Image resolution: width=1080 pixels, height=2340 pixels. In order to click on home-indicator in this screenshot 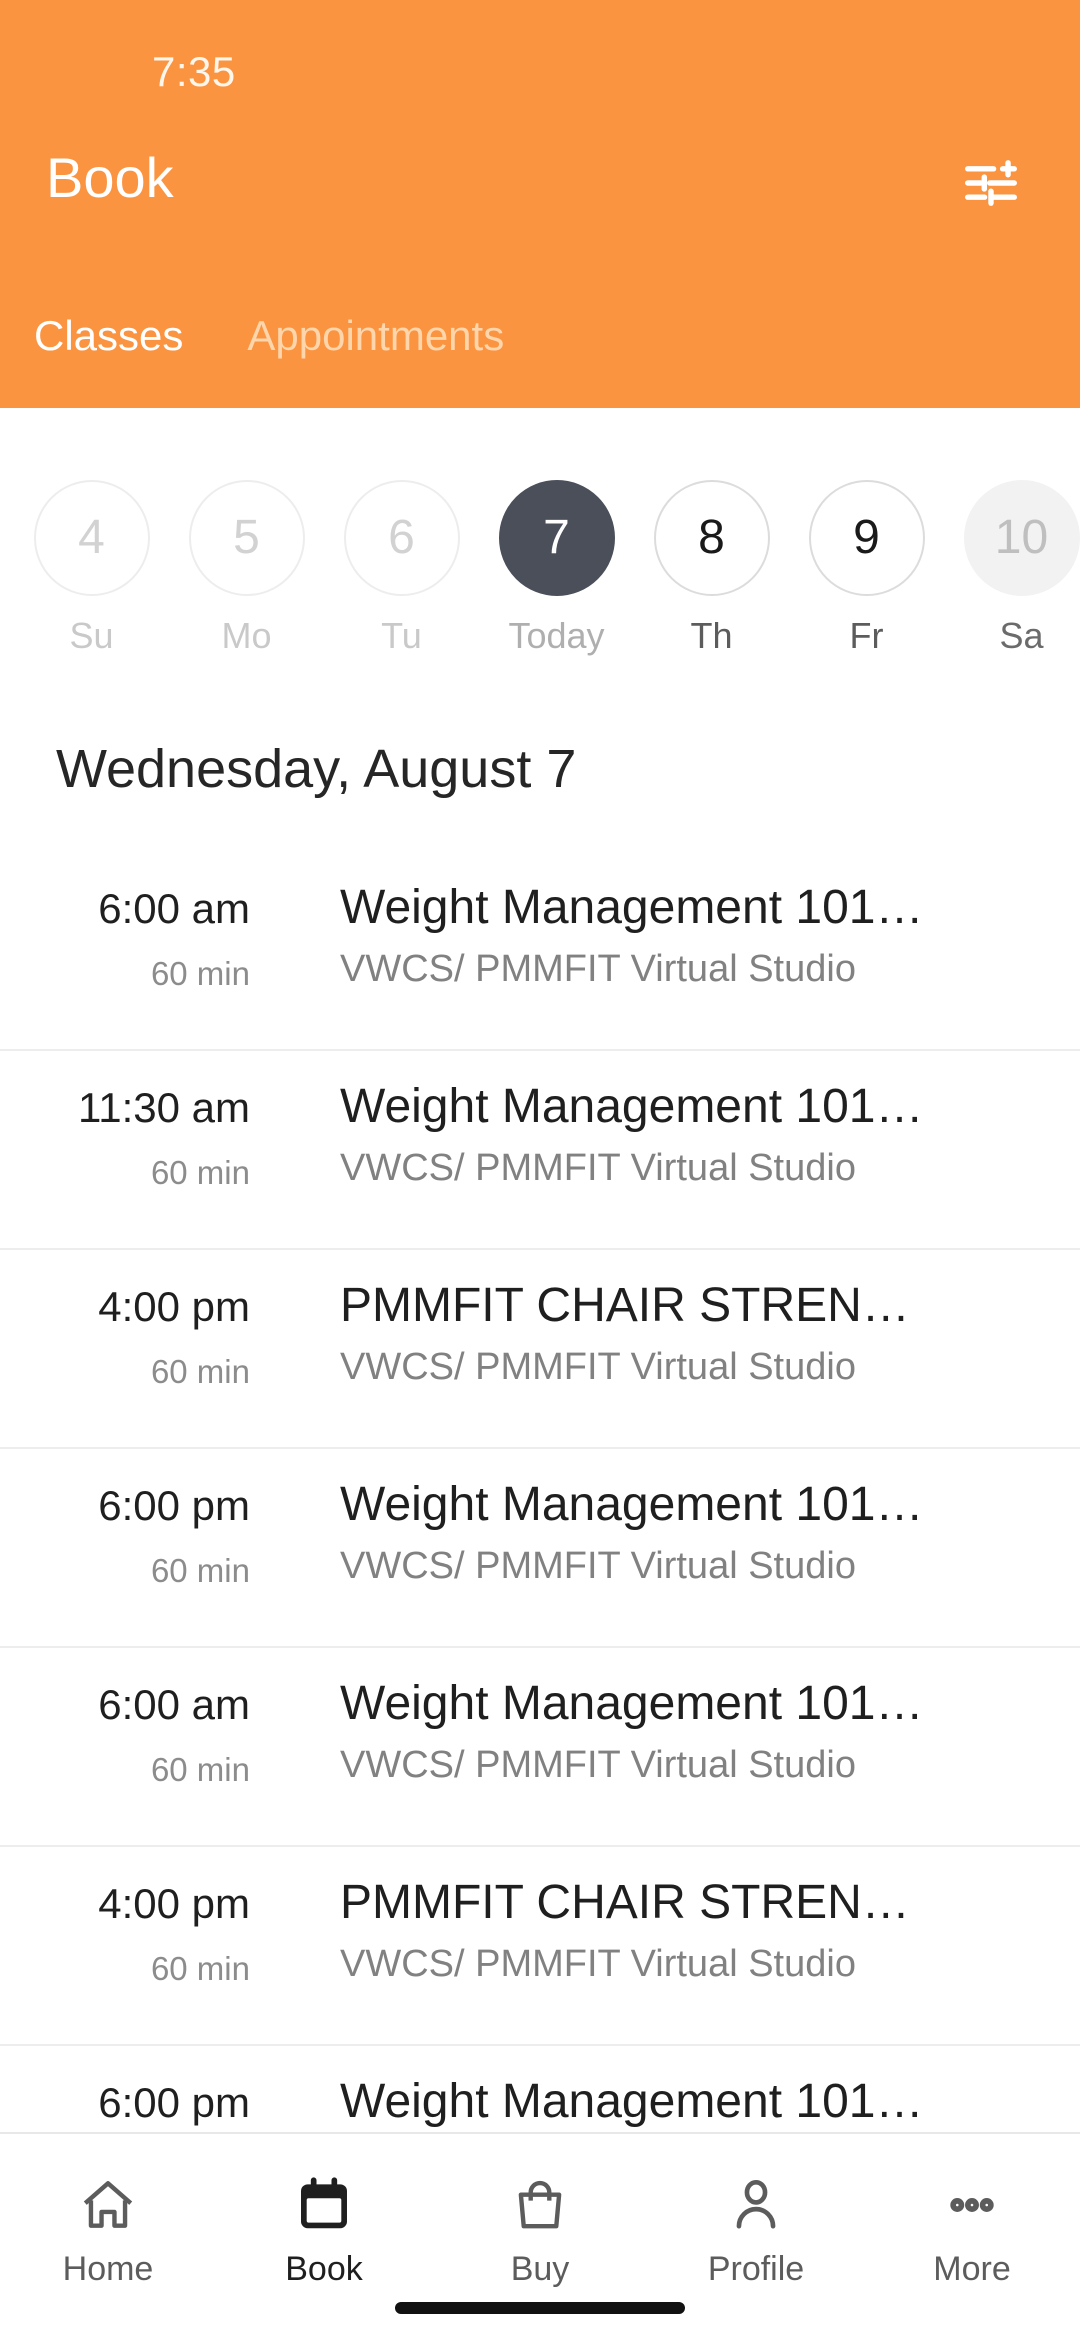, I will do `click(540, 2308)`.